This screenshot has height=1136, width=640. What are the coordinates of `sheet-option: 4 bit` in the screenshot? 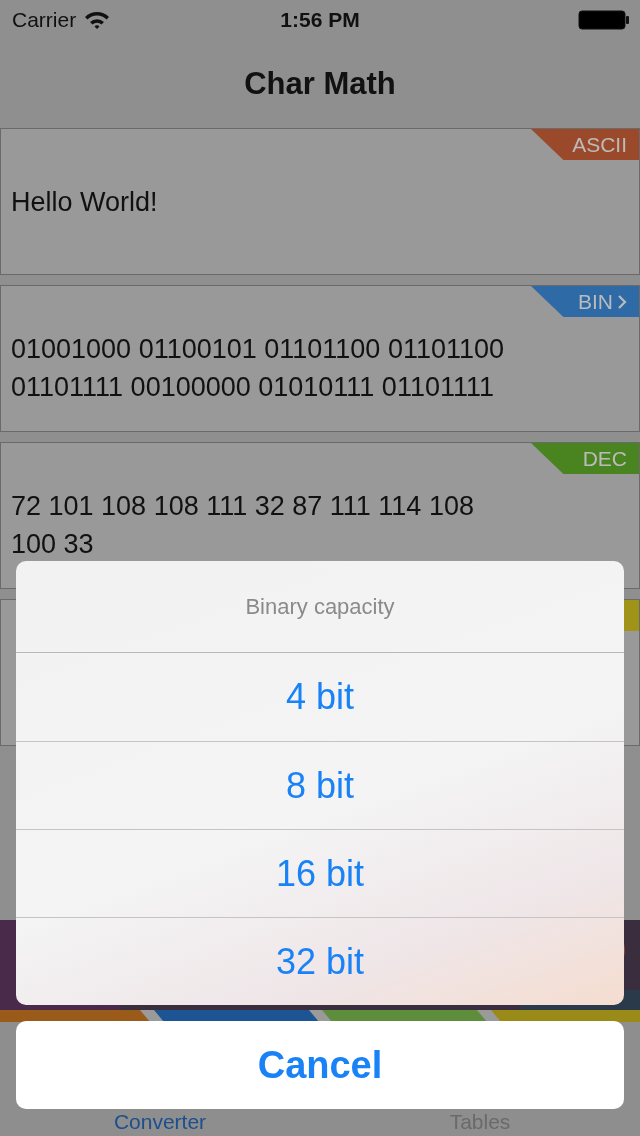 It's located at (320, 697).